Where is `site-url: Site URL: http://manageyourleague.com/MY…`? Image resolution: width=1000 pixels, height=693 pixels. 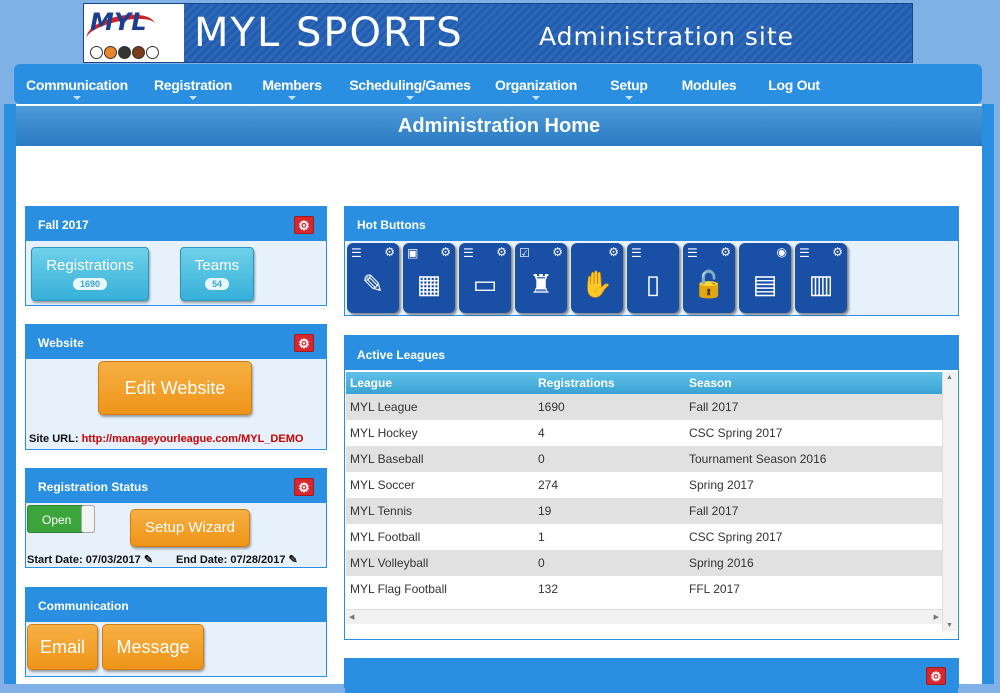
site-url: Site URL: http://manageyourleague.com/MY… is located at coordinates (166, 439).